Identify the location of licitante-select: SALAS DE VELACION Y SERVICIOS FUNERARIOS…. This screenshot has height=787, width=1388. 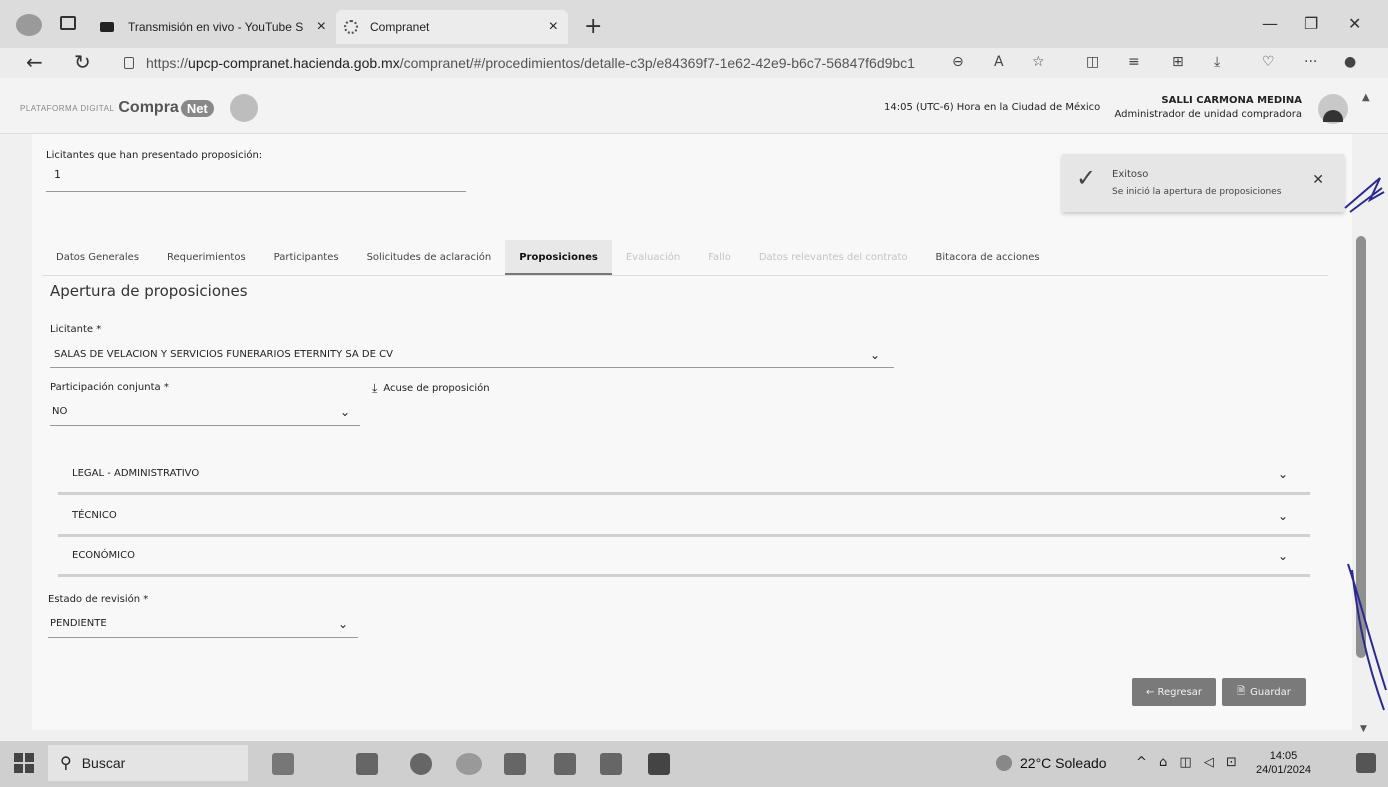
(472, 355).